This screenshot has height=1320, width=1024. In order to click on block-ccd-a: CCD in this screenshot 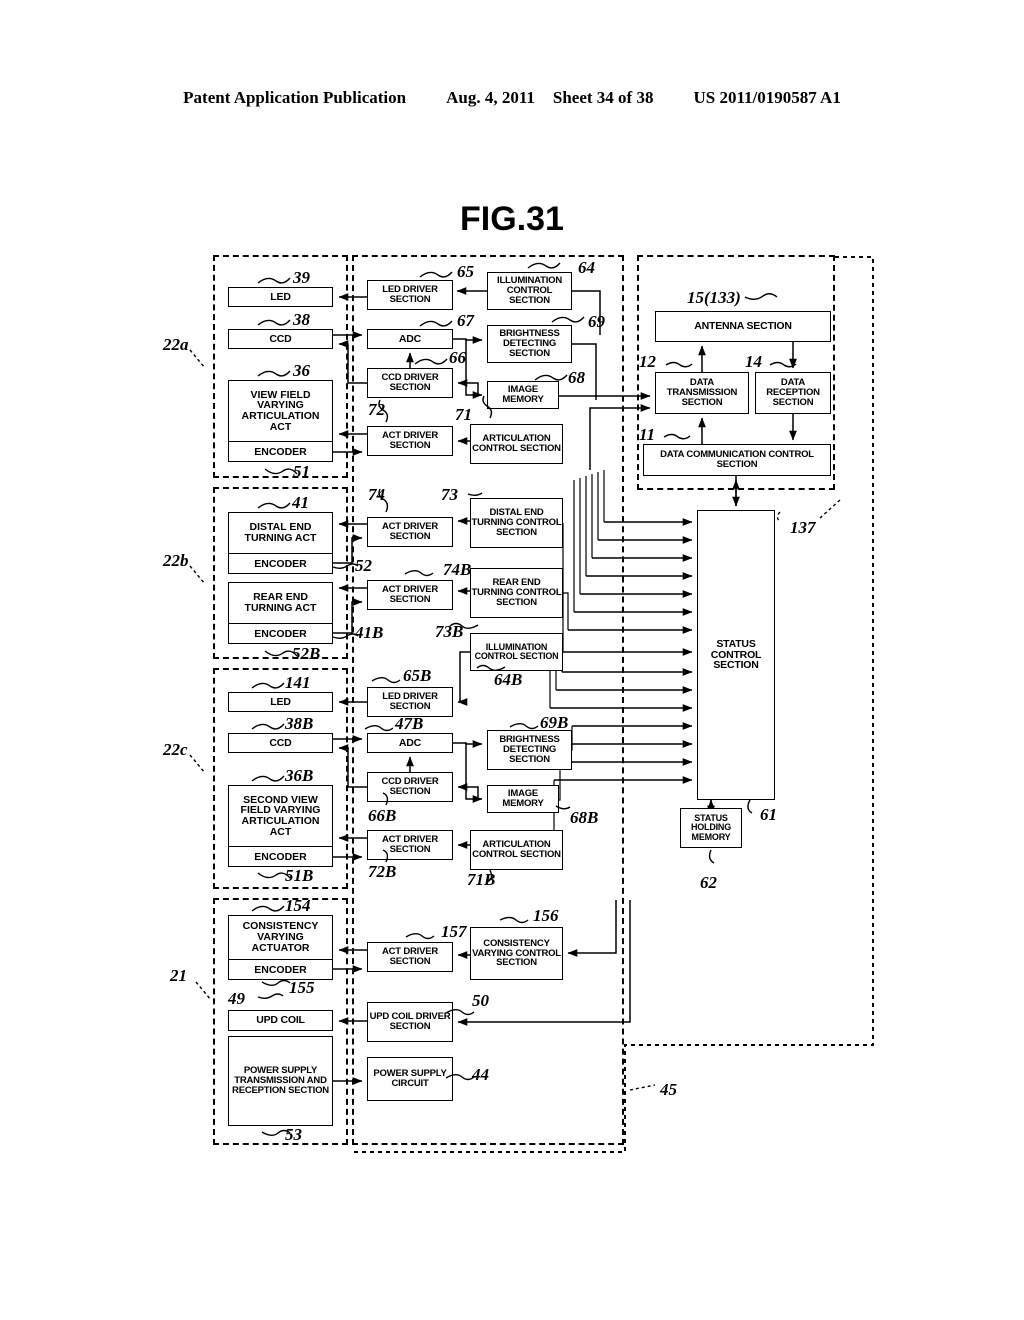, I will do `click(280, 339)`.